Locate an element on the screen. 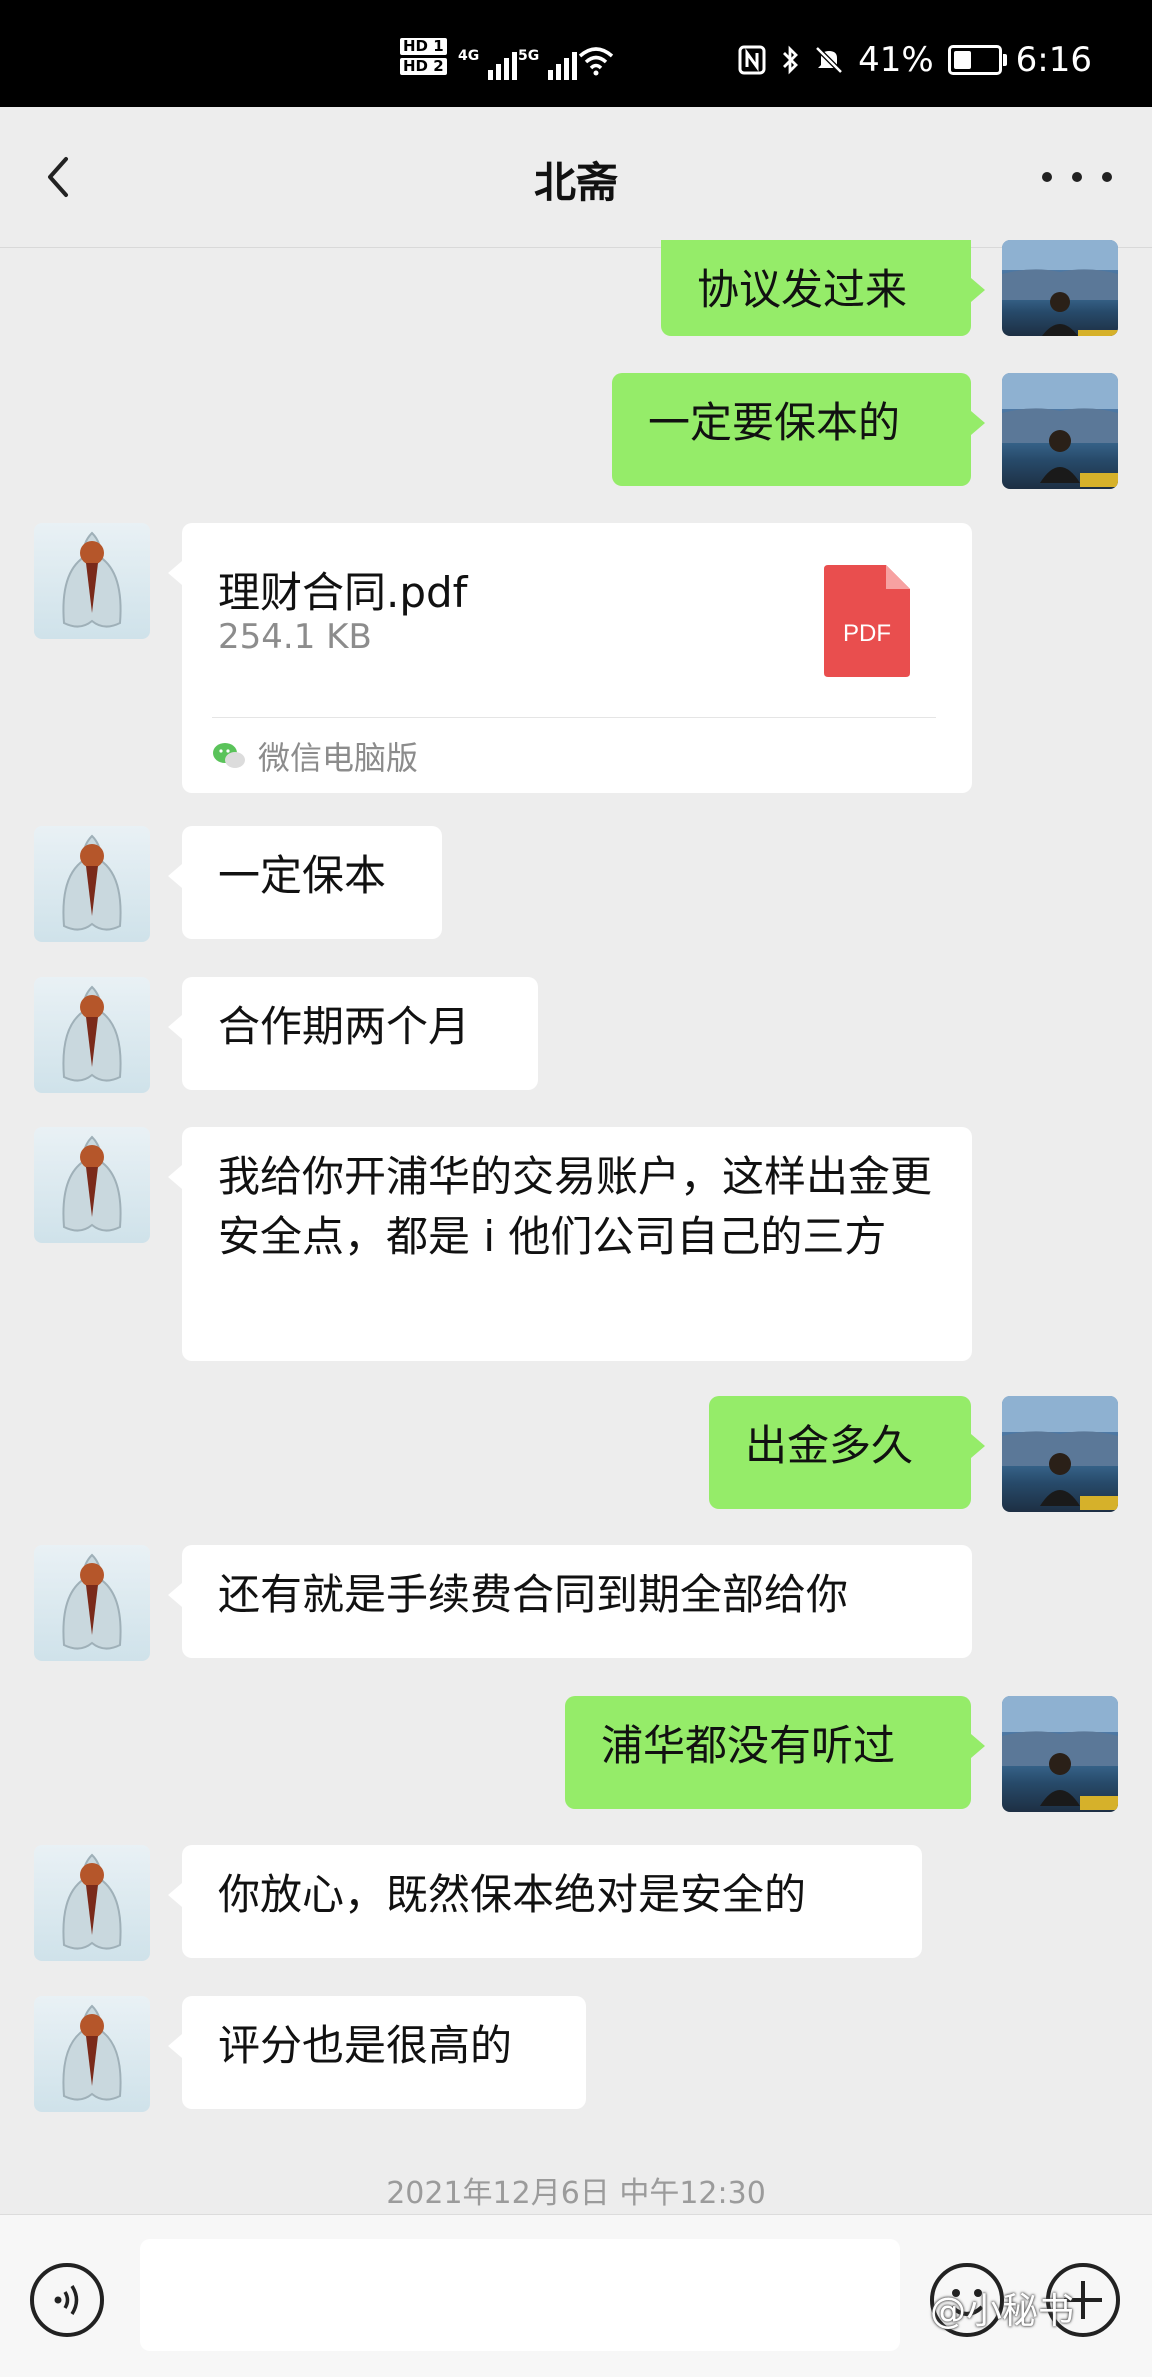 This screenshot has width=1152, height=2377. chat-header: 北斋 is located at coordinates (576, 177).